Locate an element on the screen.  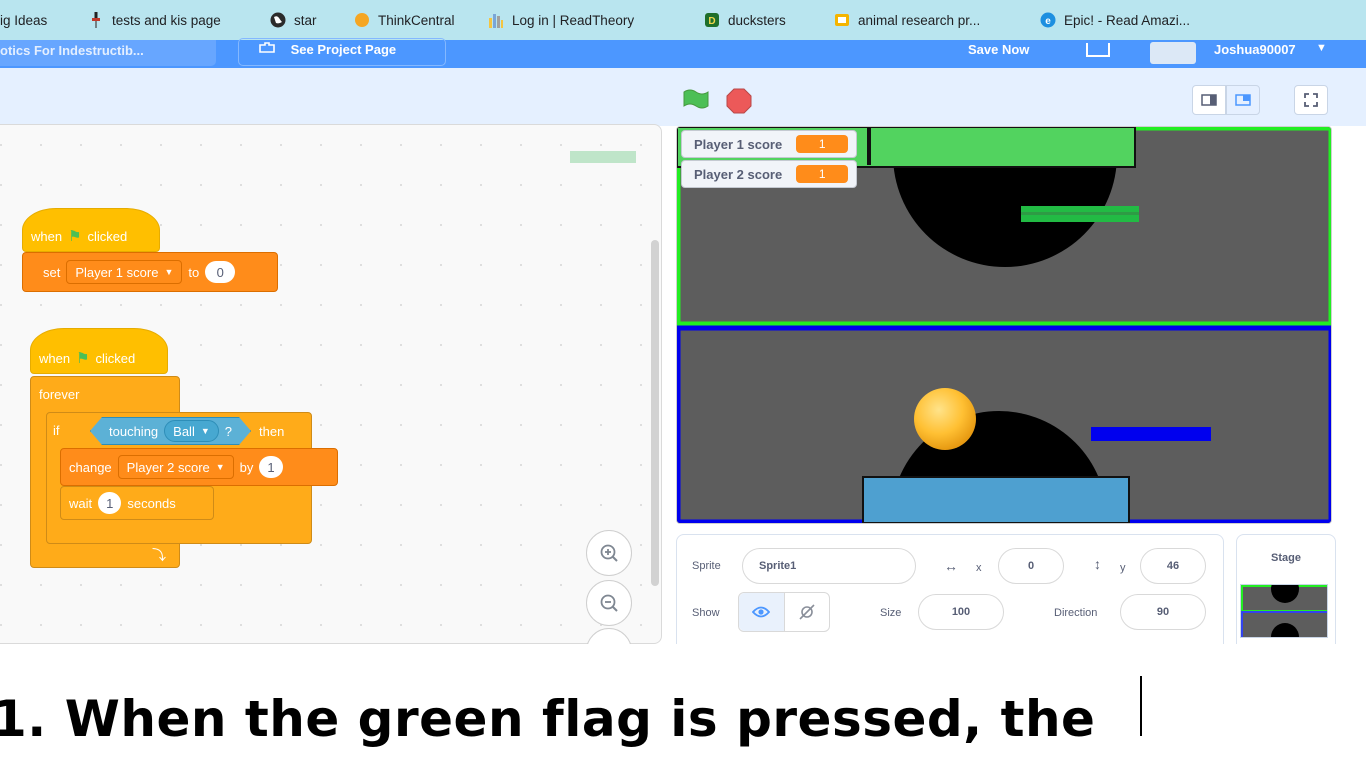
player2-goal-bar is located at coordinates (996, 499).